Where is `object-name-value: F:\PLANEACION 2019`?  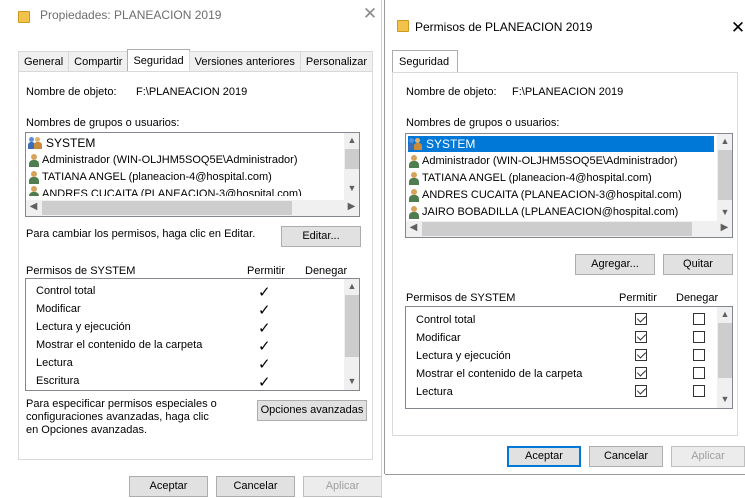
object-name-value: F:\PLANEACION 2019 is located at coordinates (192, 92).